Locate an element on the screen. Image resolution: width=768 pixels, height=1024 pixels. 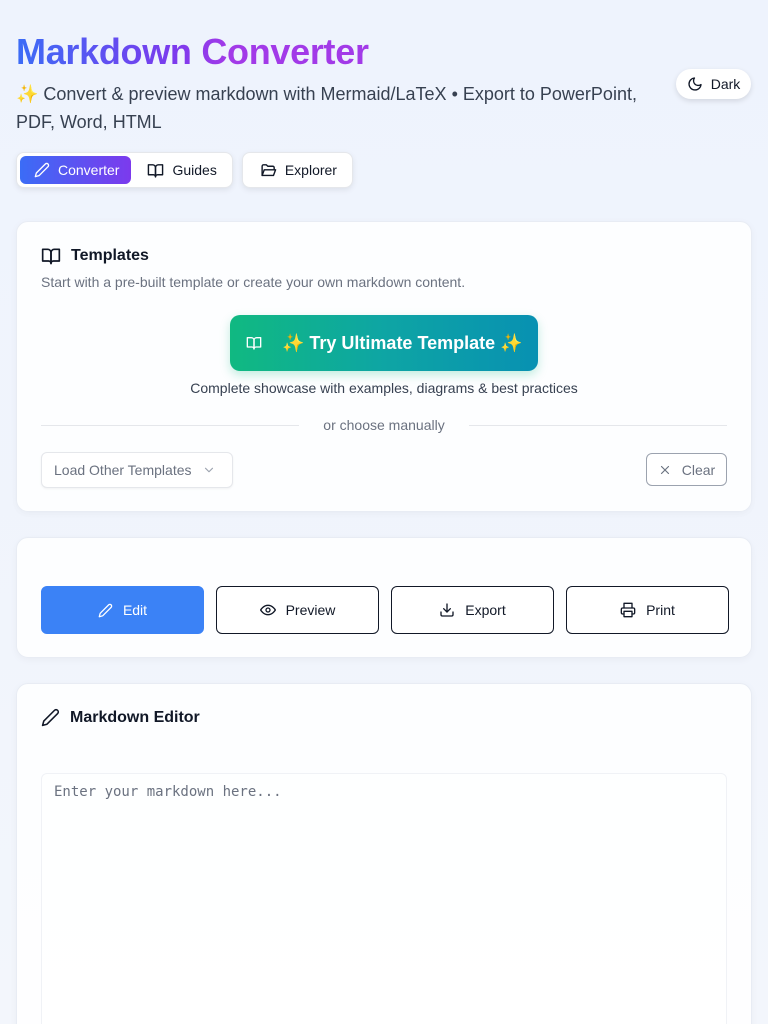
folder-open-icon is located at coordinates (268, 170).